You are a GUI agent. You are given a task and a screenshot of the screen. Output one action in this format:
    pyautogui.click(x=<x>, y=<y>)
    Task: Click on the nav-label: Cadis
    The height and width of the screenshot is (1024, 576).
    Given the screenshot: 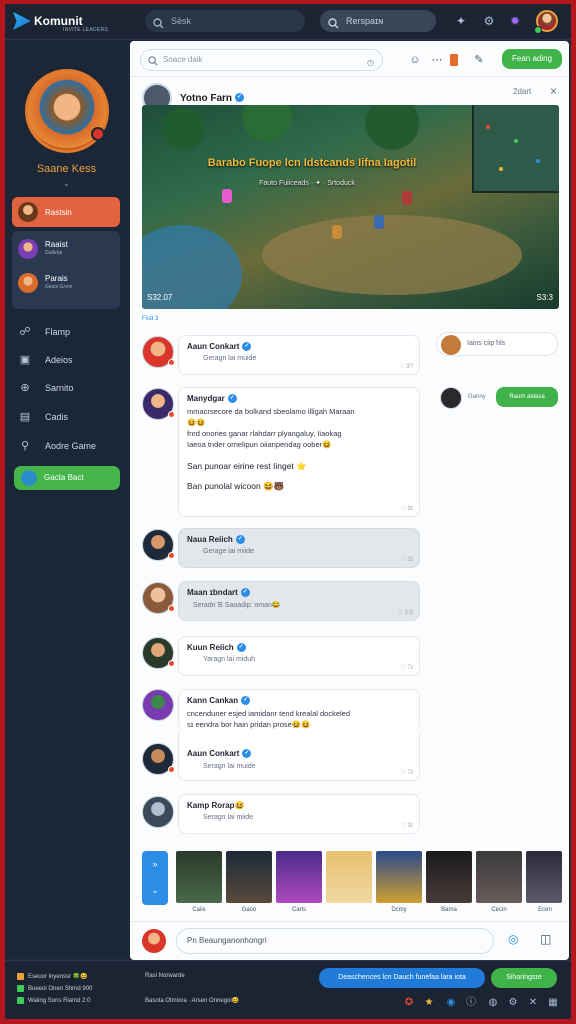 What is the action you would take?
    pyautogui.click(x=57, y=417)
    